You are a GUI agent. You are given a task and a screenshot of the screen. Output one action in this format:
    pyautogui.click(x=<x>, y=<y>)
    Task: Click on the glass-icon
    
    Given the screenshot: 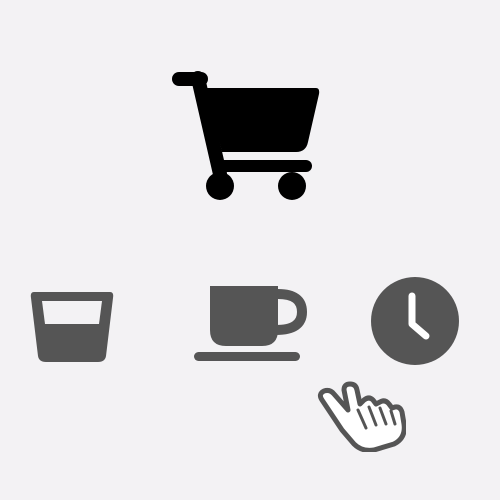 What is the action you would take?
    pyautogui.click(x=72, y=325)
    